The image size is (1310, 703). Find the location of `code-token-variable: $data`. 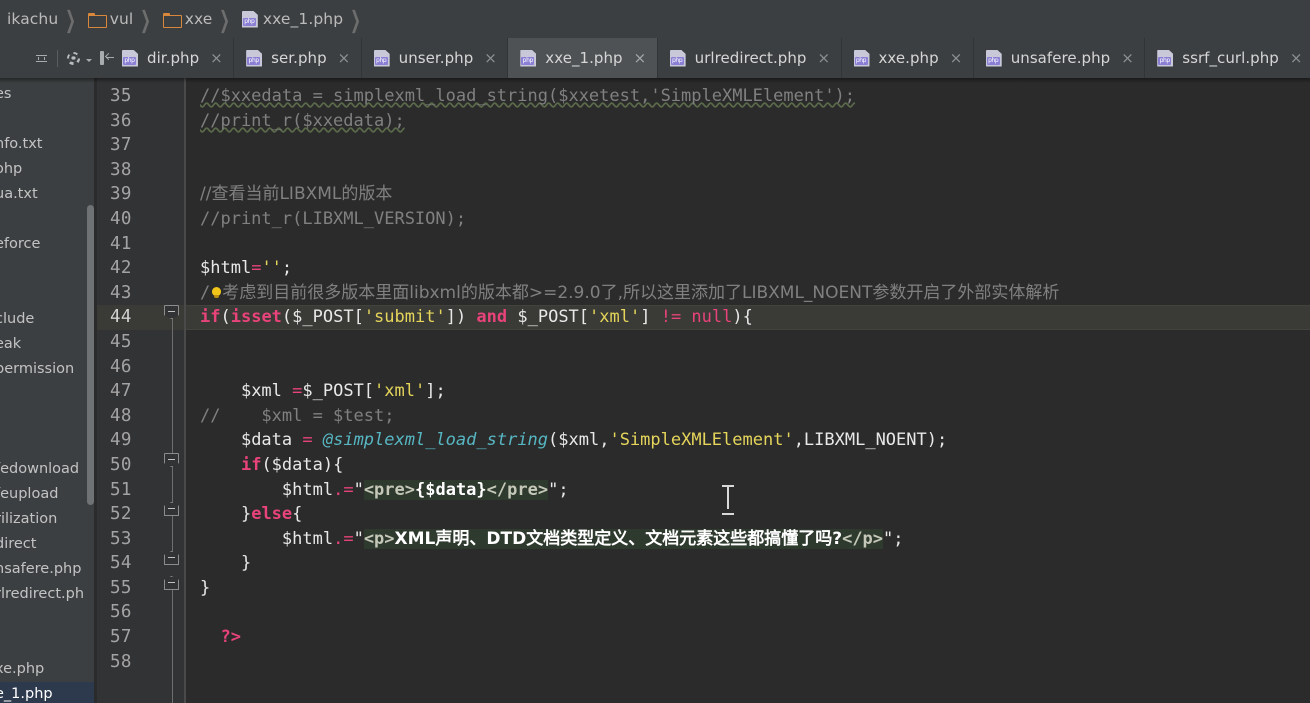

code-token-variable: $data is located at coordinates (271, 440).